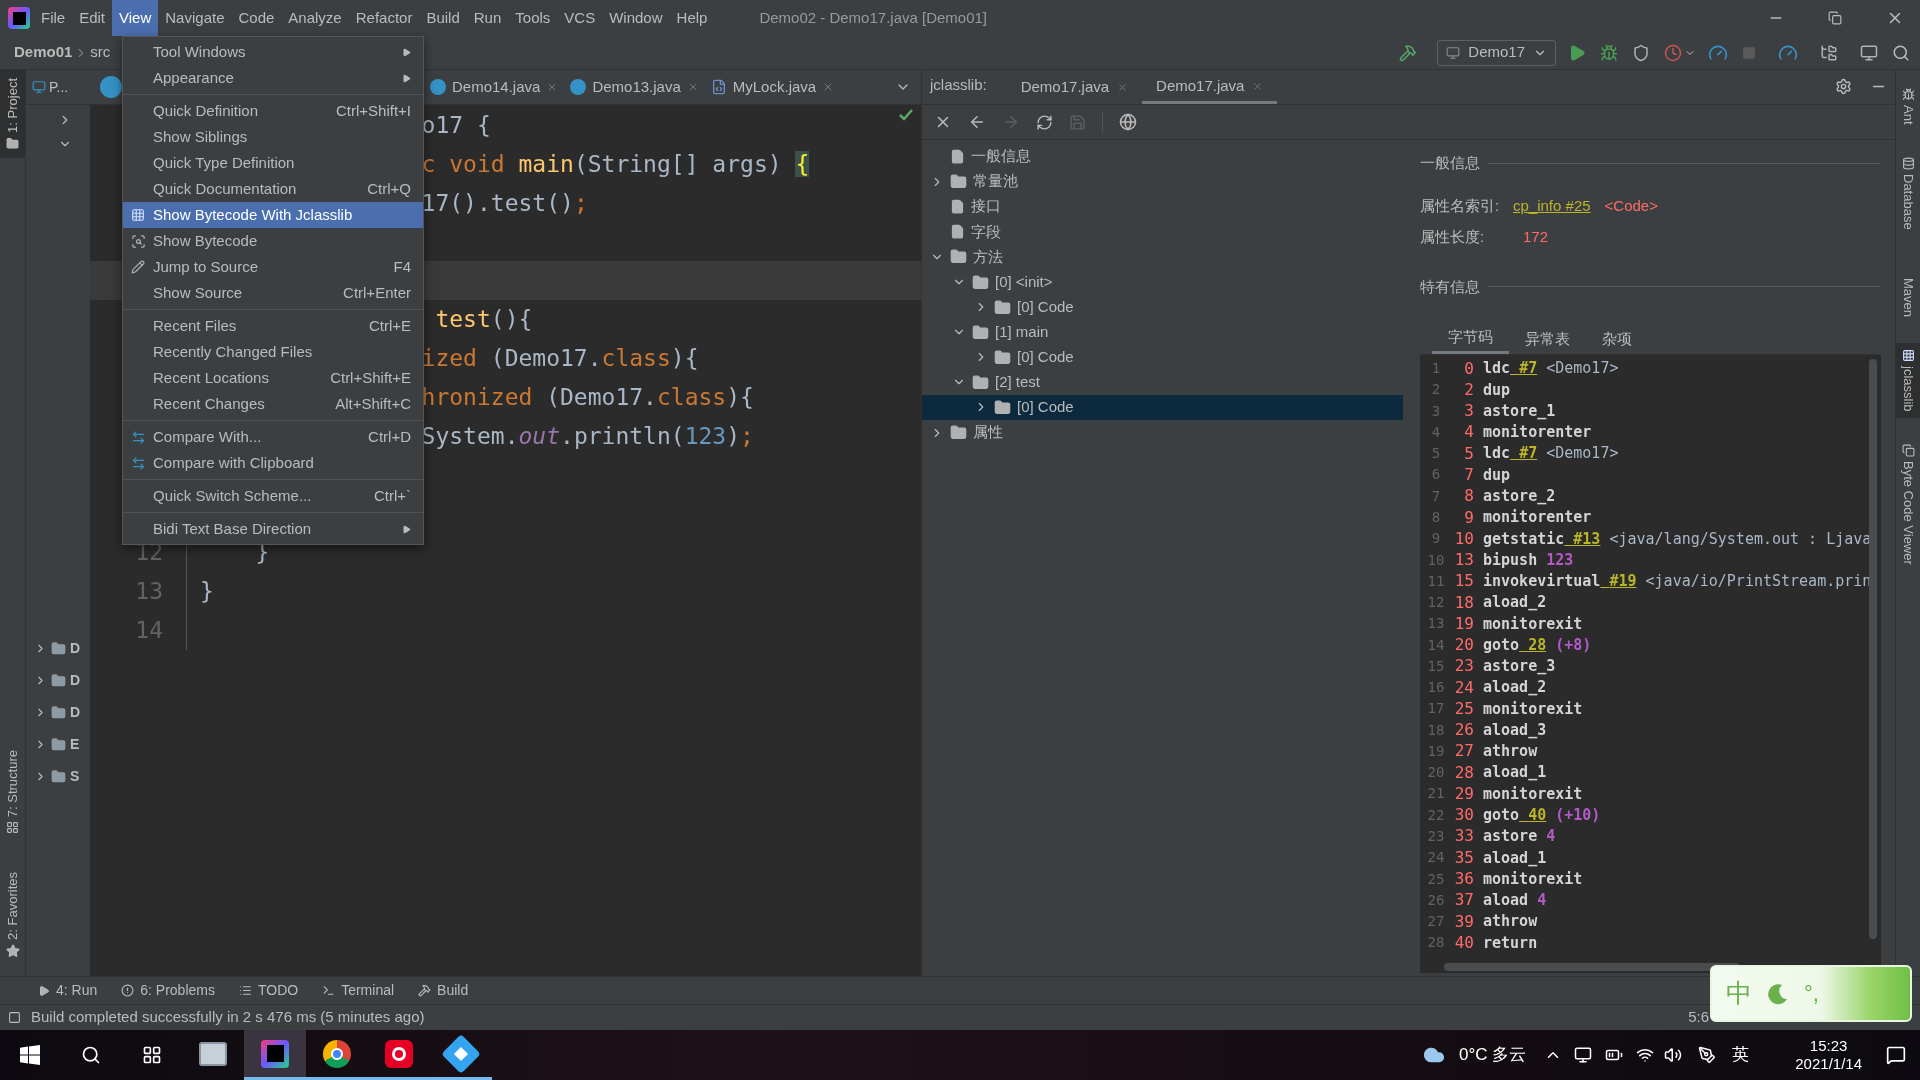 The width and height of the screenshot is (1920, 1080). I want to click on tree-node: [2] test, so click(1162, 382).